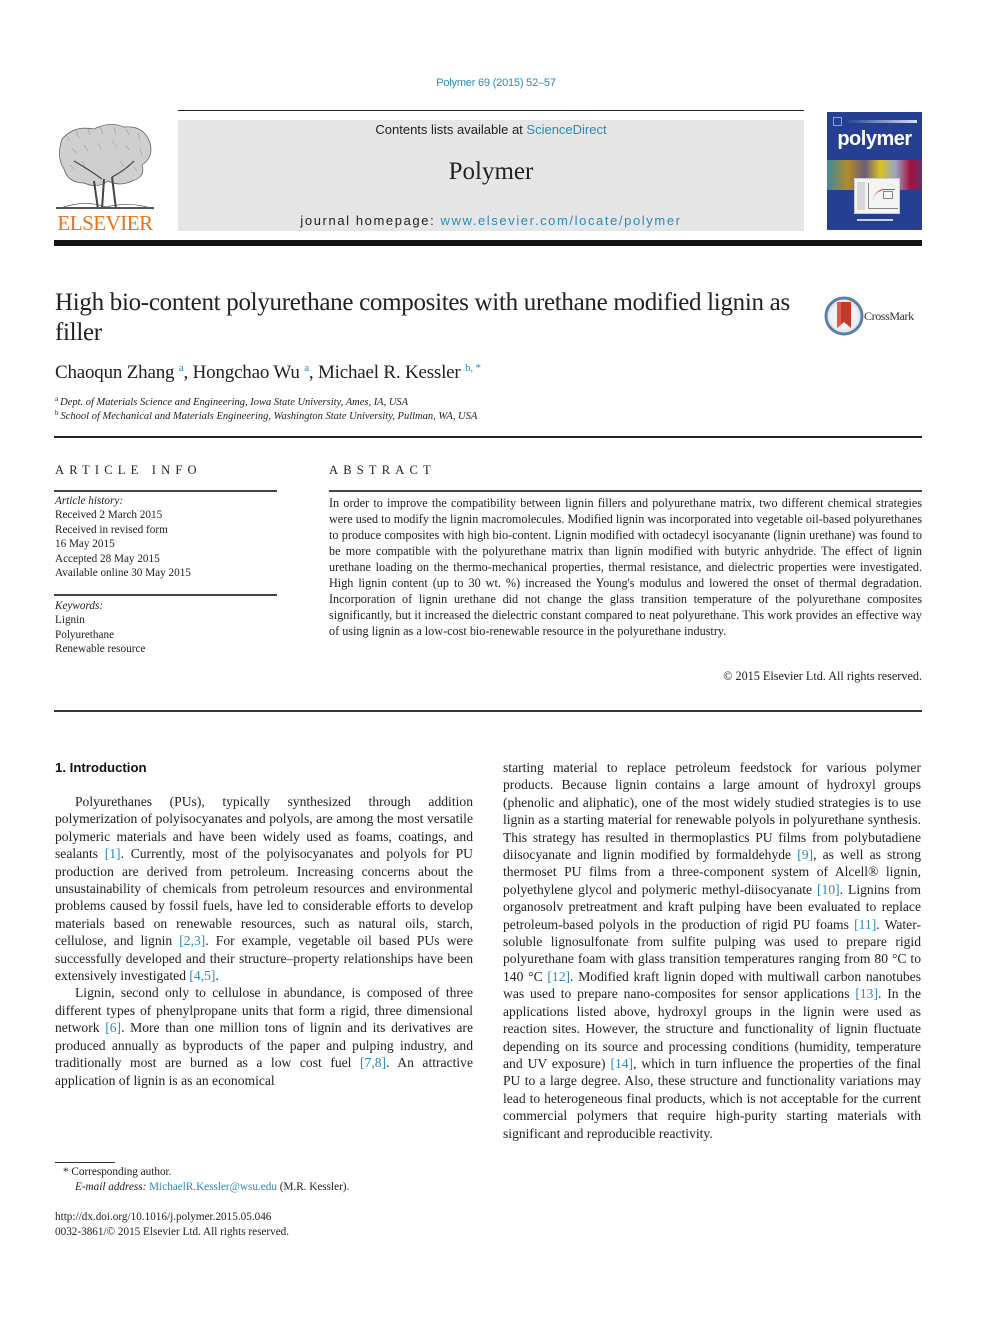 The width and height of the screenshot is (992, 1323). I want to click on sciencedirect-link: ScienceDirect, so click(566, 129).